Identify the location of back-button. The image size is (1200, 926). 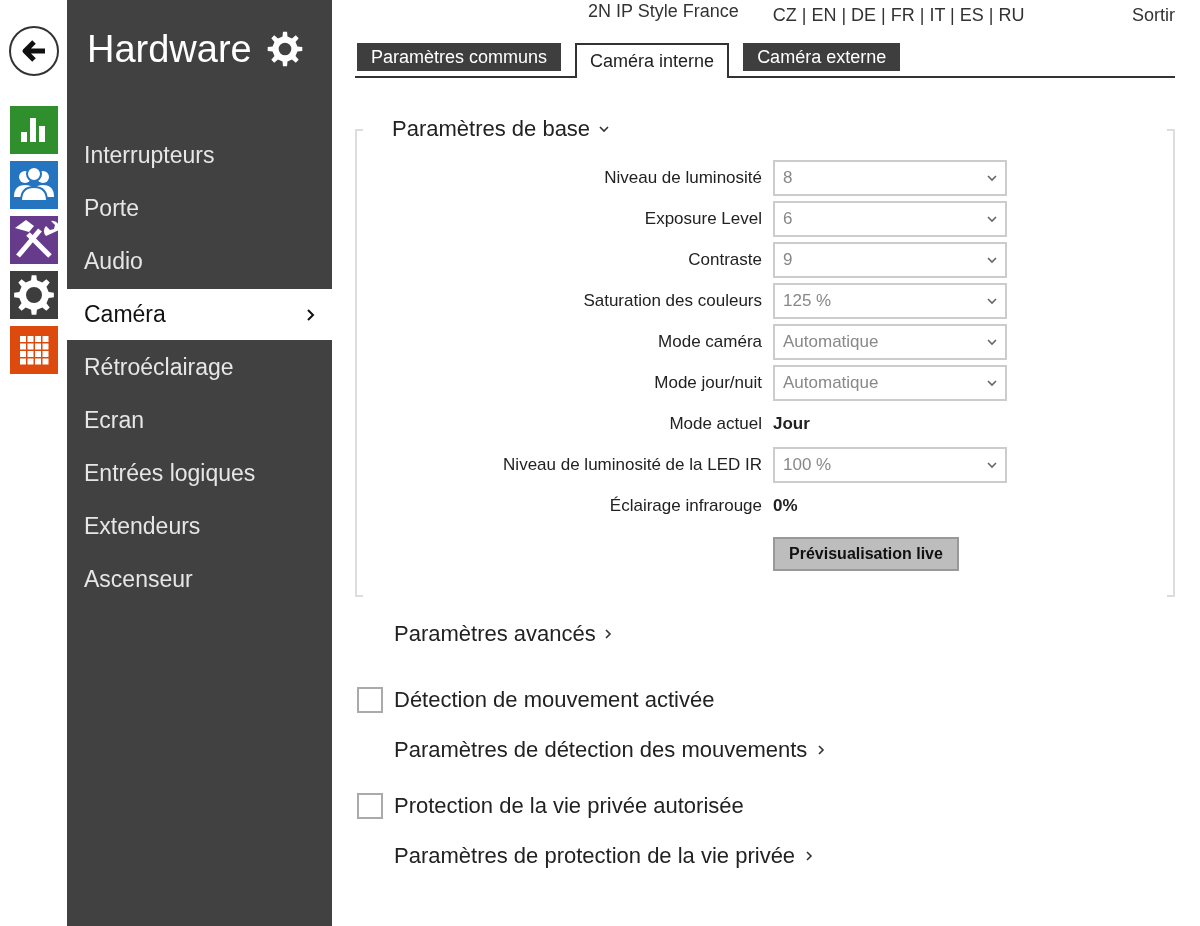
(33, 51).